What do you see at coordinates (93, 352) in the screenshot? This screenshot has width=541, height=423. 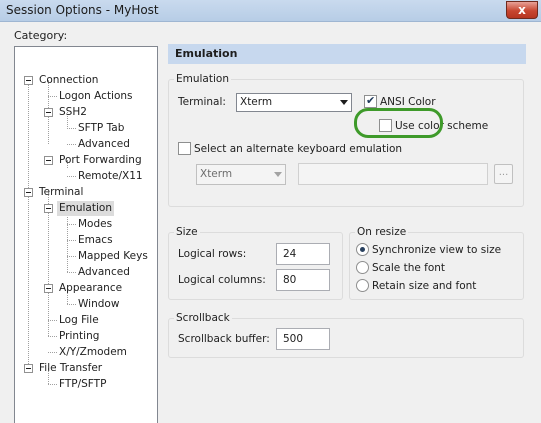 I see `tree-item-xyzmodem: X/Y/Zmodem` at bounding box center [93, 352].